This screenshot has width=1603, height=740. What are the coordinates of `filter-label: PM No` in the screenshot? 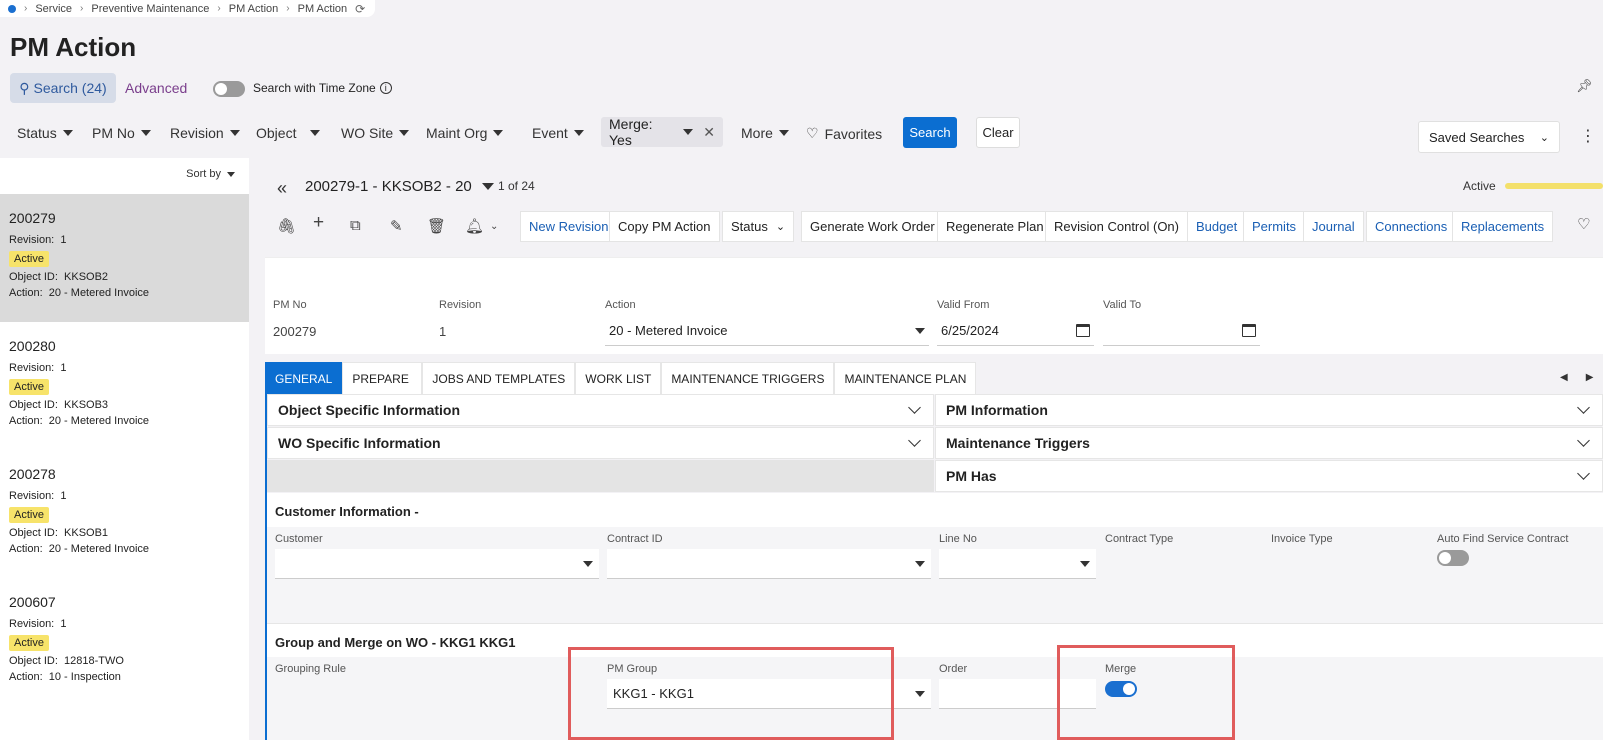 It's located at (113, 133).